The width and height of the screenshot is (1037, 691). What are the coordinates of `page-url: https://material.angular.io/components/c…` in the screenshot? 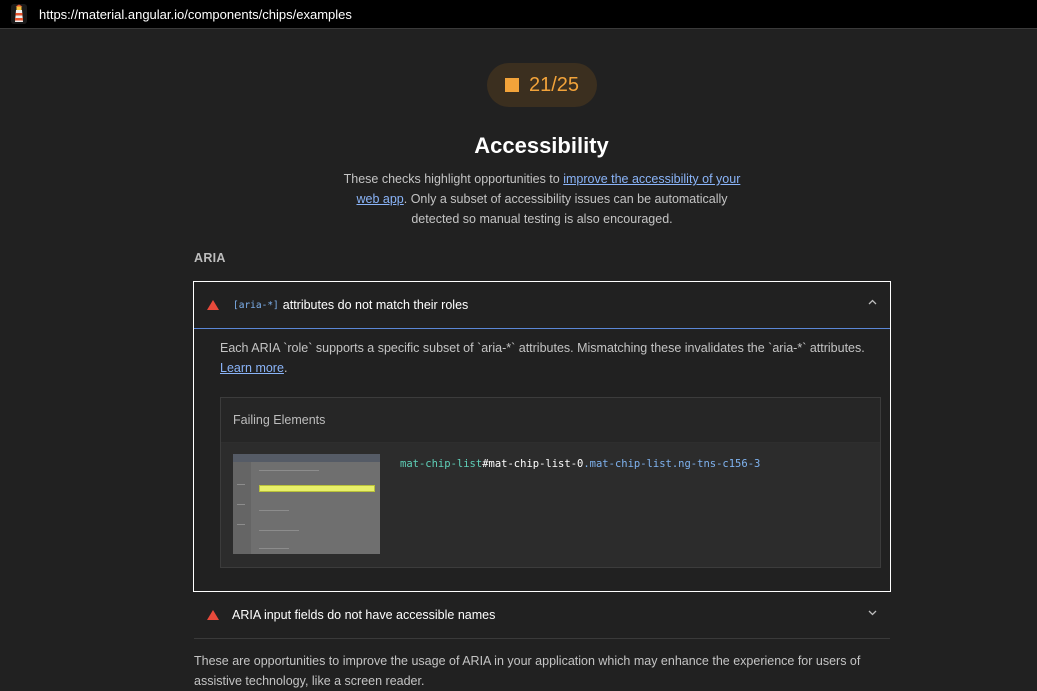 It's located at (195, 14).